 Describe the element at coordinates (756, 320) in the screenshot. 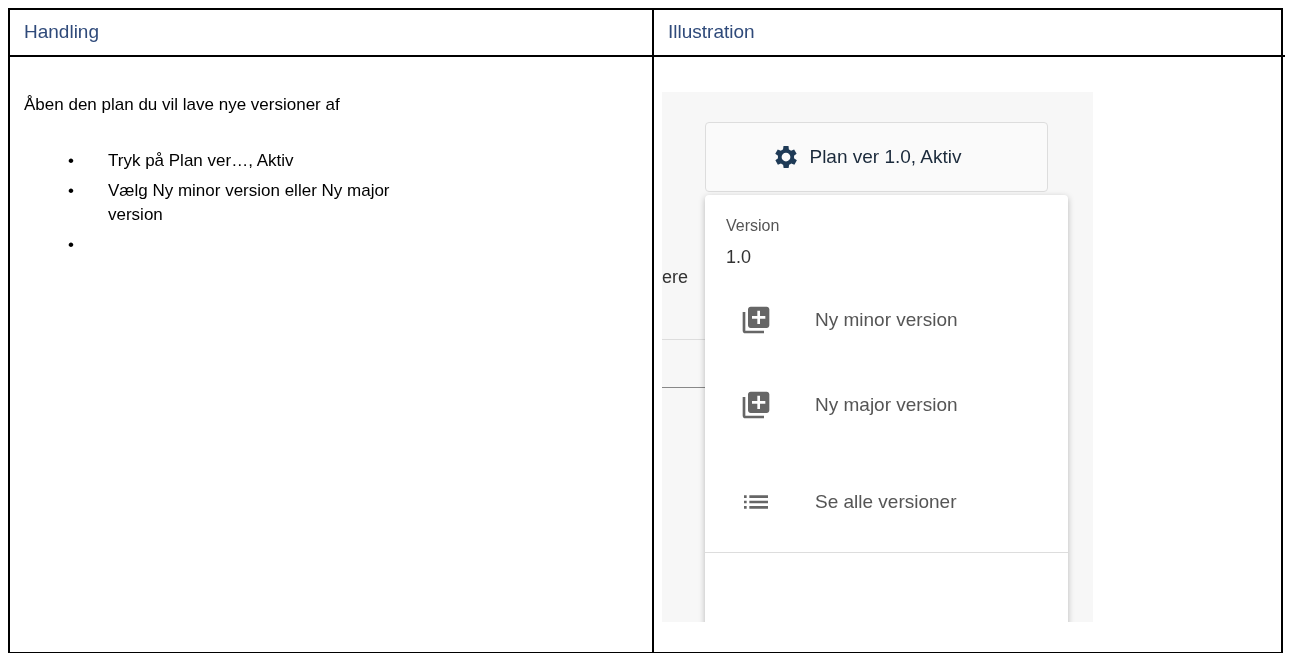

I see `add-to-stack-icon` at that location.